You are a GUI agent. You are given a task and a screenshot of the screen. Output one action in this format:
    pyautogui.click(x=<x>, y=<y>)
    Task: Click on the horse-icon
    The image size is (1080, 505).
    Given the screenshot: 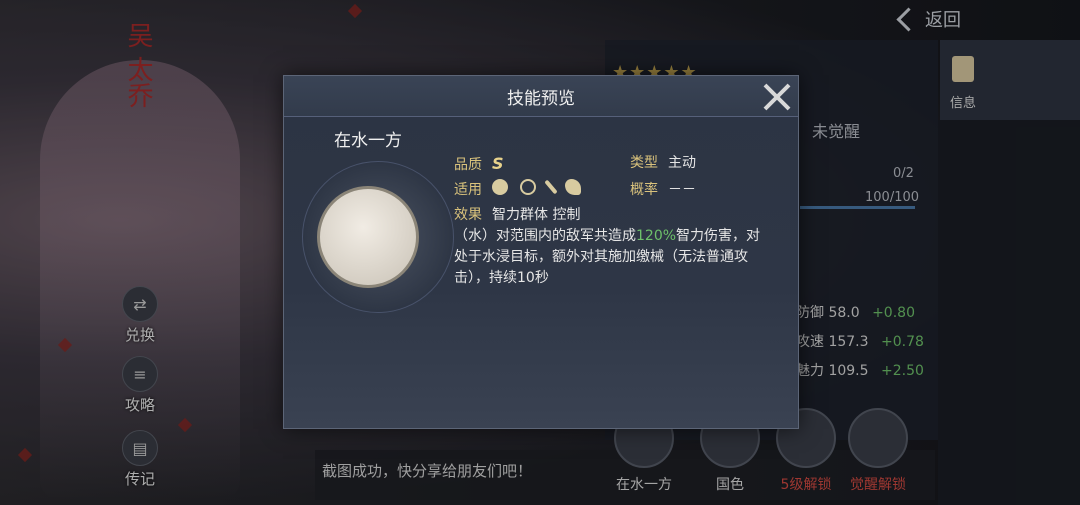 What is the action you would take?
    pyautogui.click(x=573, y=187)
    